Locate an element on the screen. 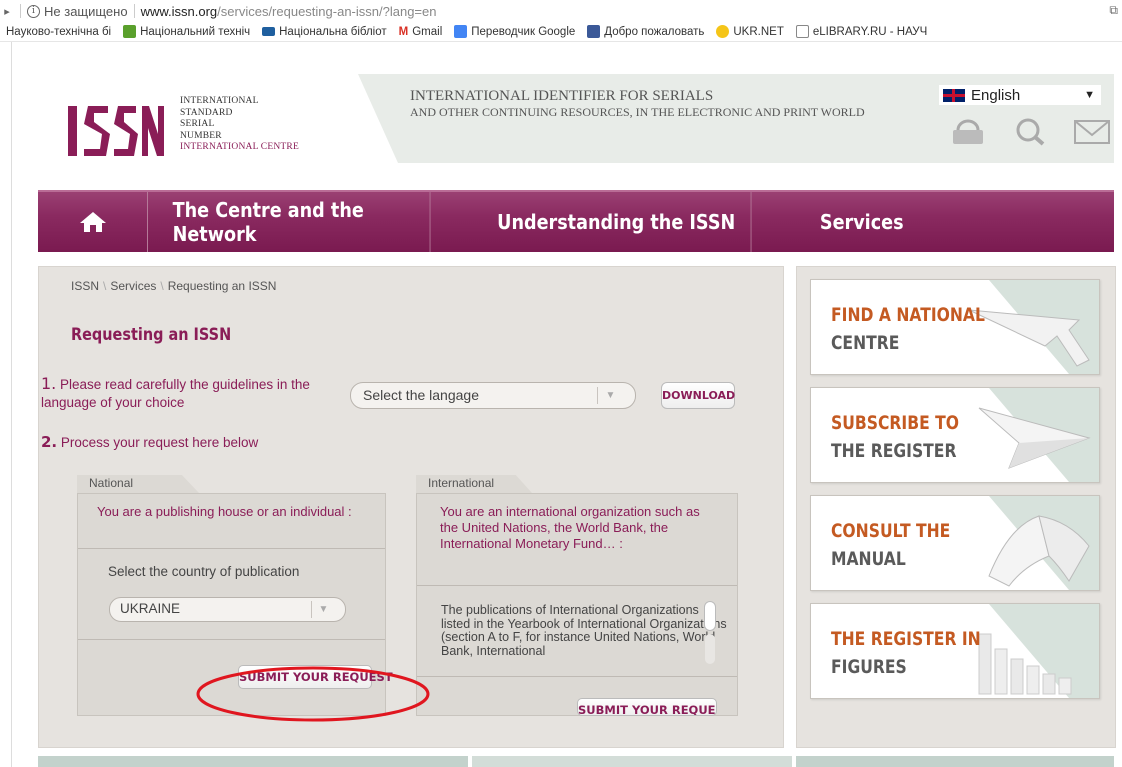 Image resolution: width=1122 pixels, height=767 pixels. tab-national: National is located at coordinates (138, 484).